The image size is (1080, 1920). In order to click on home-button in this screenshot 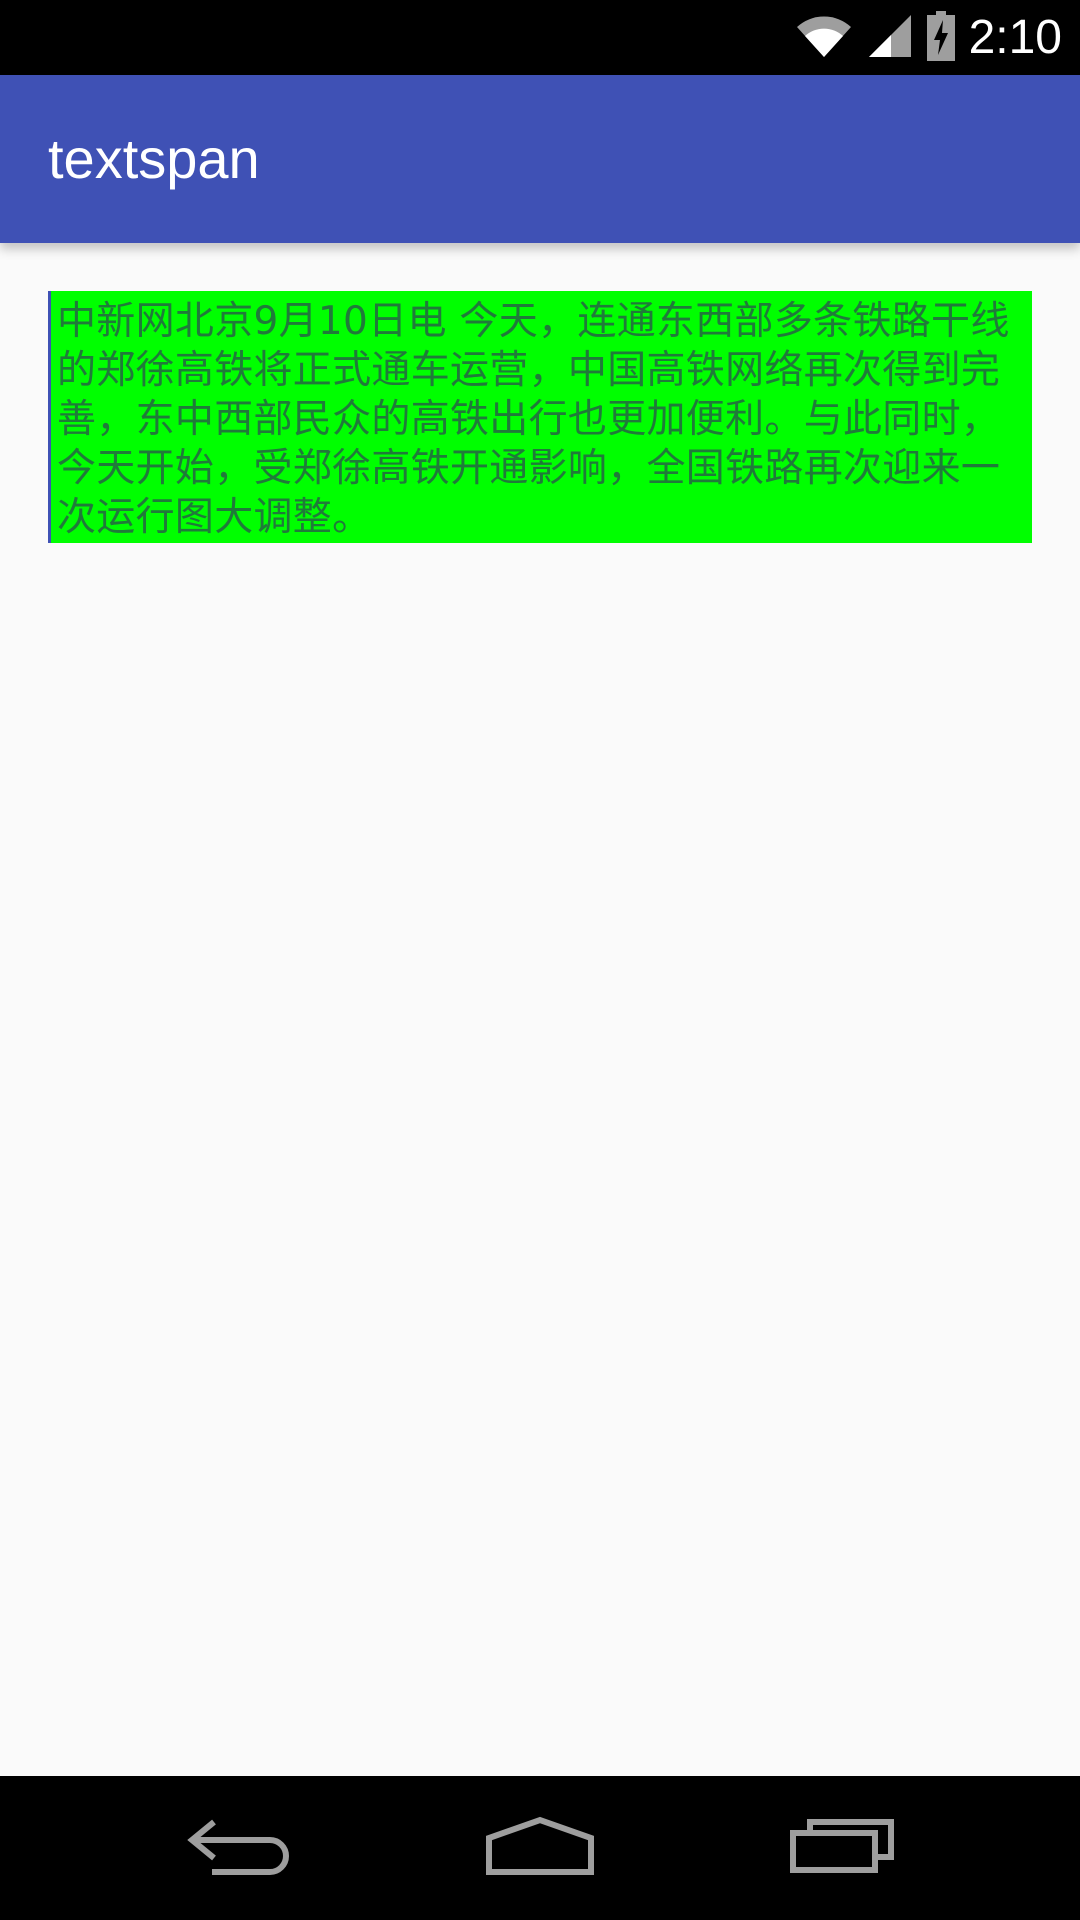, I will do `click(540, 1848)`.